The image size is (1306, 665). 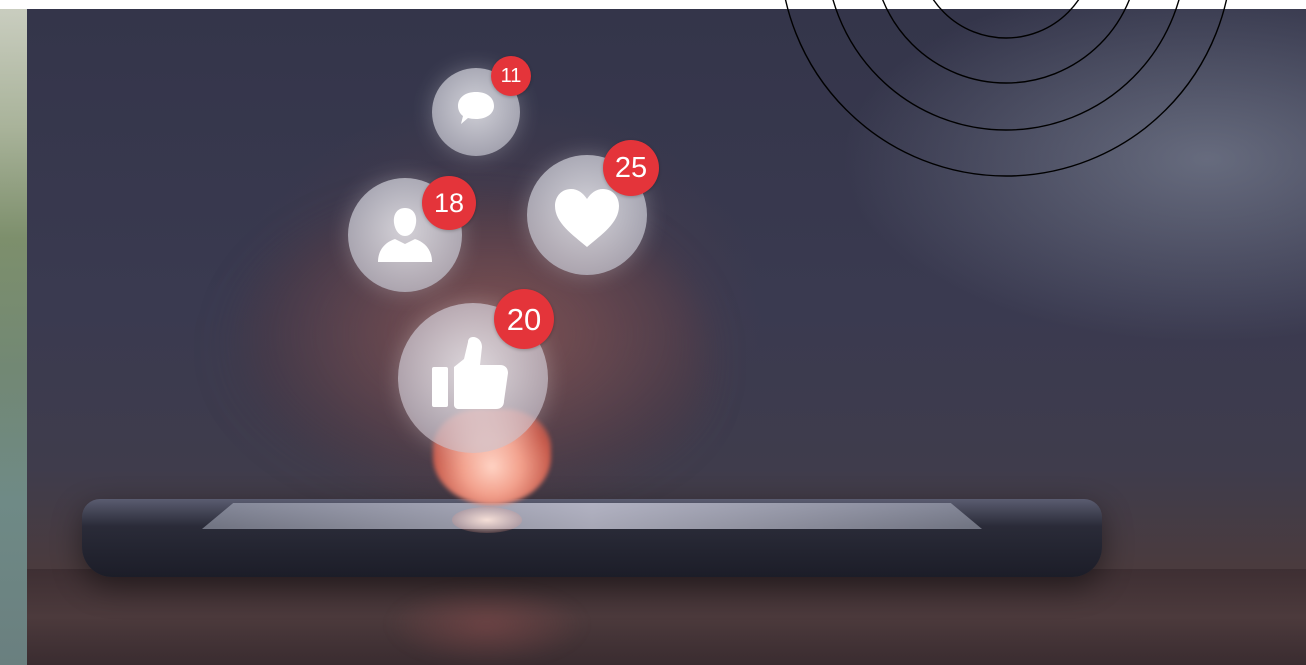 I want to click on touch-glow, so click(x=487, y=520).